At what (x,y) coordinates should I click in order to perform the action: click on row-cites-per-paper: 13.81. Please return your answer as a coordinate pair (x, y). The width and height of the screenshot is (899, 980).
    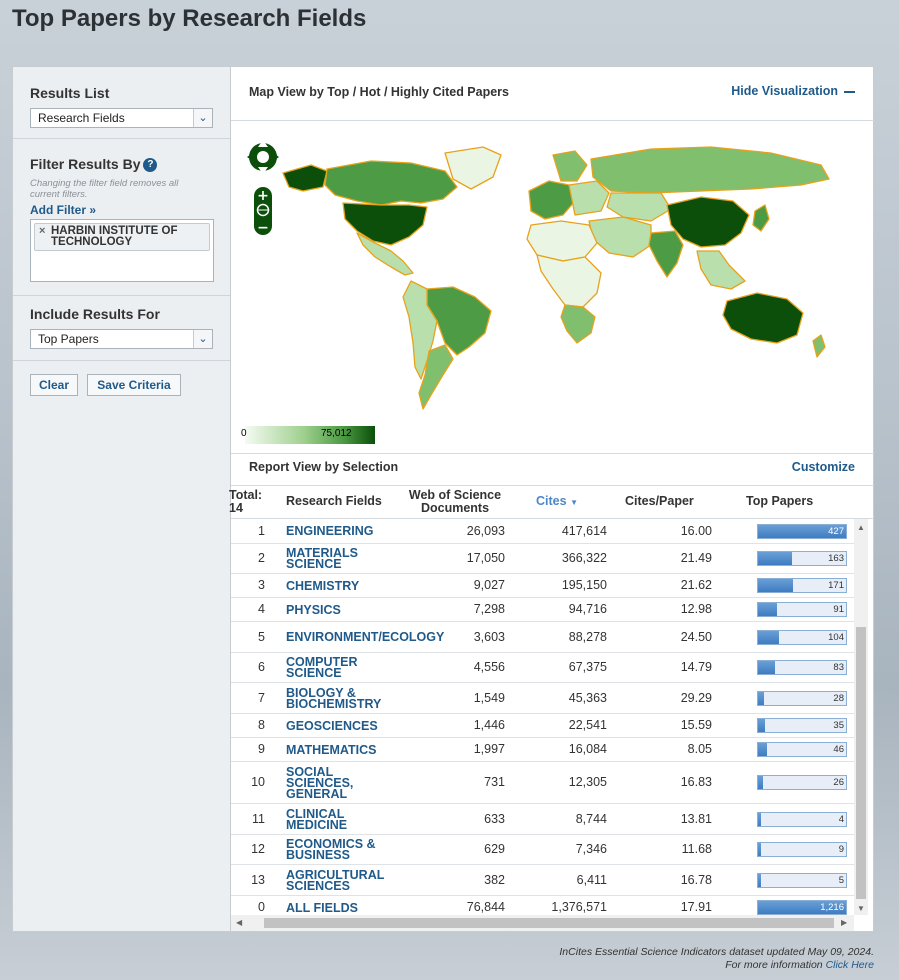
    Looking at the image, I should click on (696, 818).